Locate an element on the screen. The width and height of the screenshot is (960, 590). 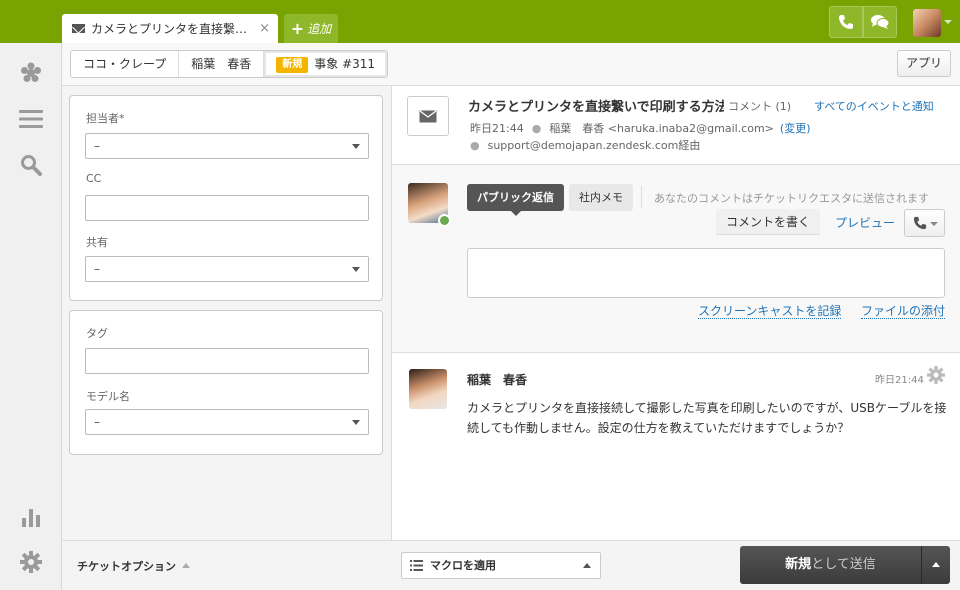
search-icon is located at coordinates (31, 165).